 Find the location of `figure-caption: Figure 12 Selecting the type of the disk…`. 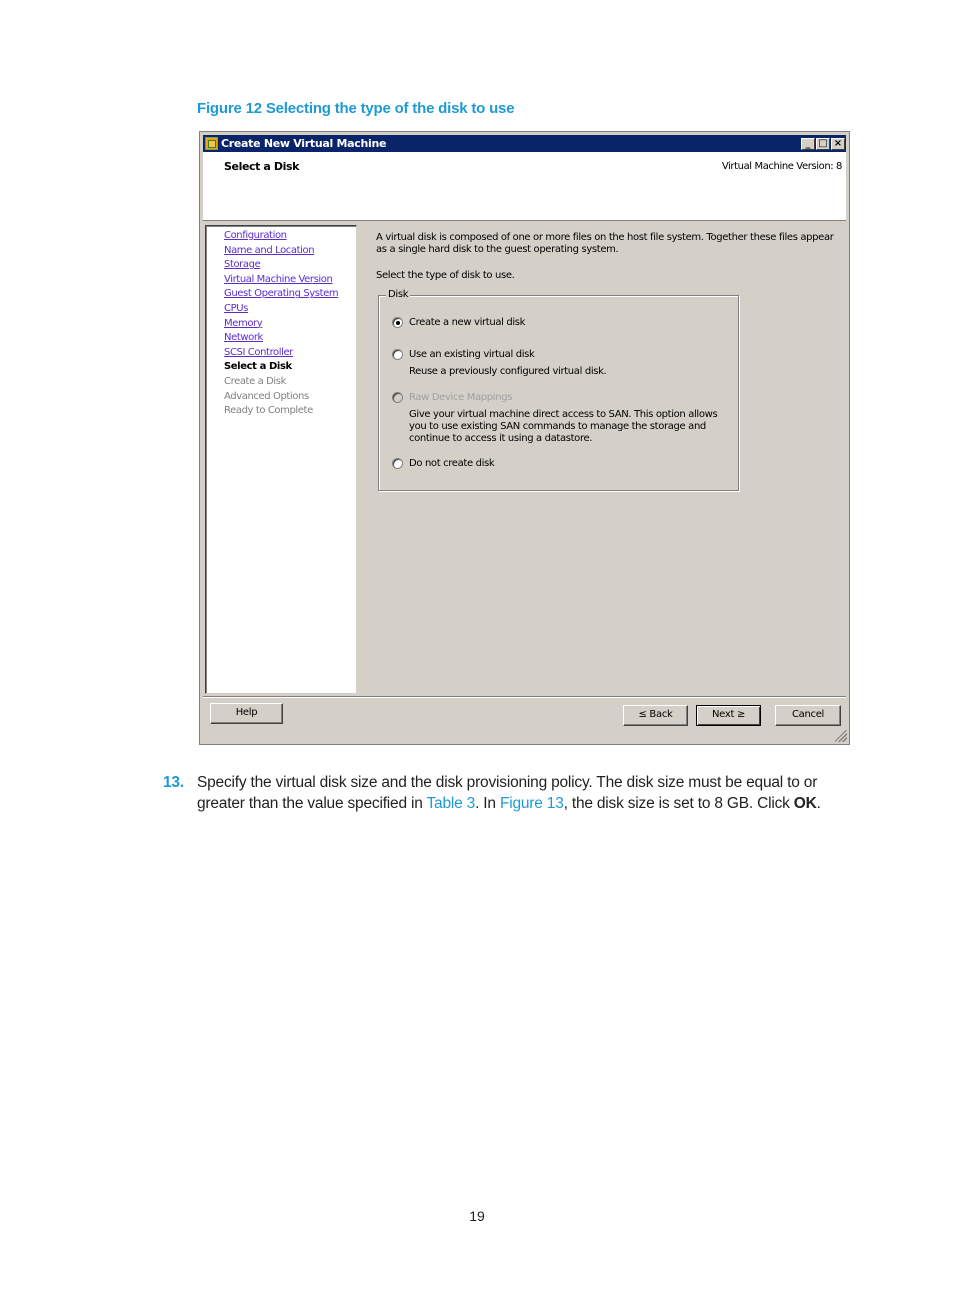

figure-caption: Figure 12 Selecting the type of the disk… is located at coordinates (356, 108).